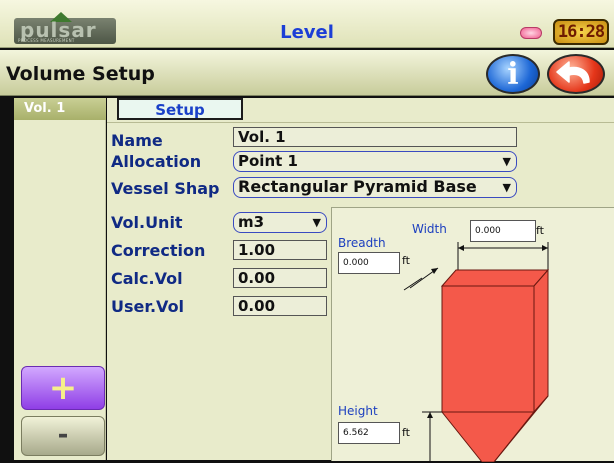 The image size is (614, 463). What do you see at coordinates (540, 230) in the screenshot?
I see `width-unit: ft` at bounding box center [540, 230].